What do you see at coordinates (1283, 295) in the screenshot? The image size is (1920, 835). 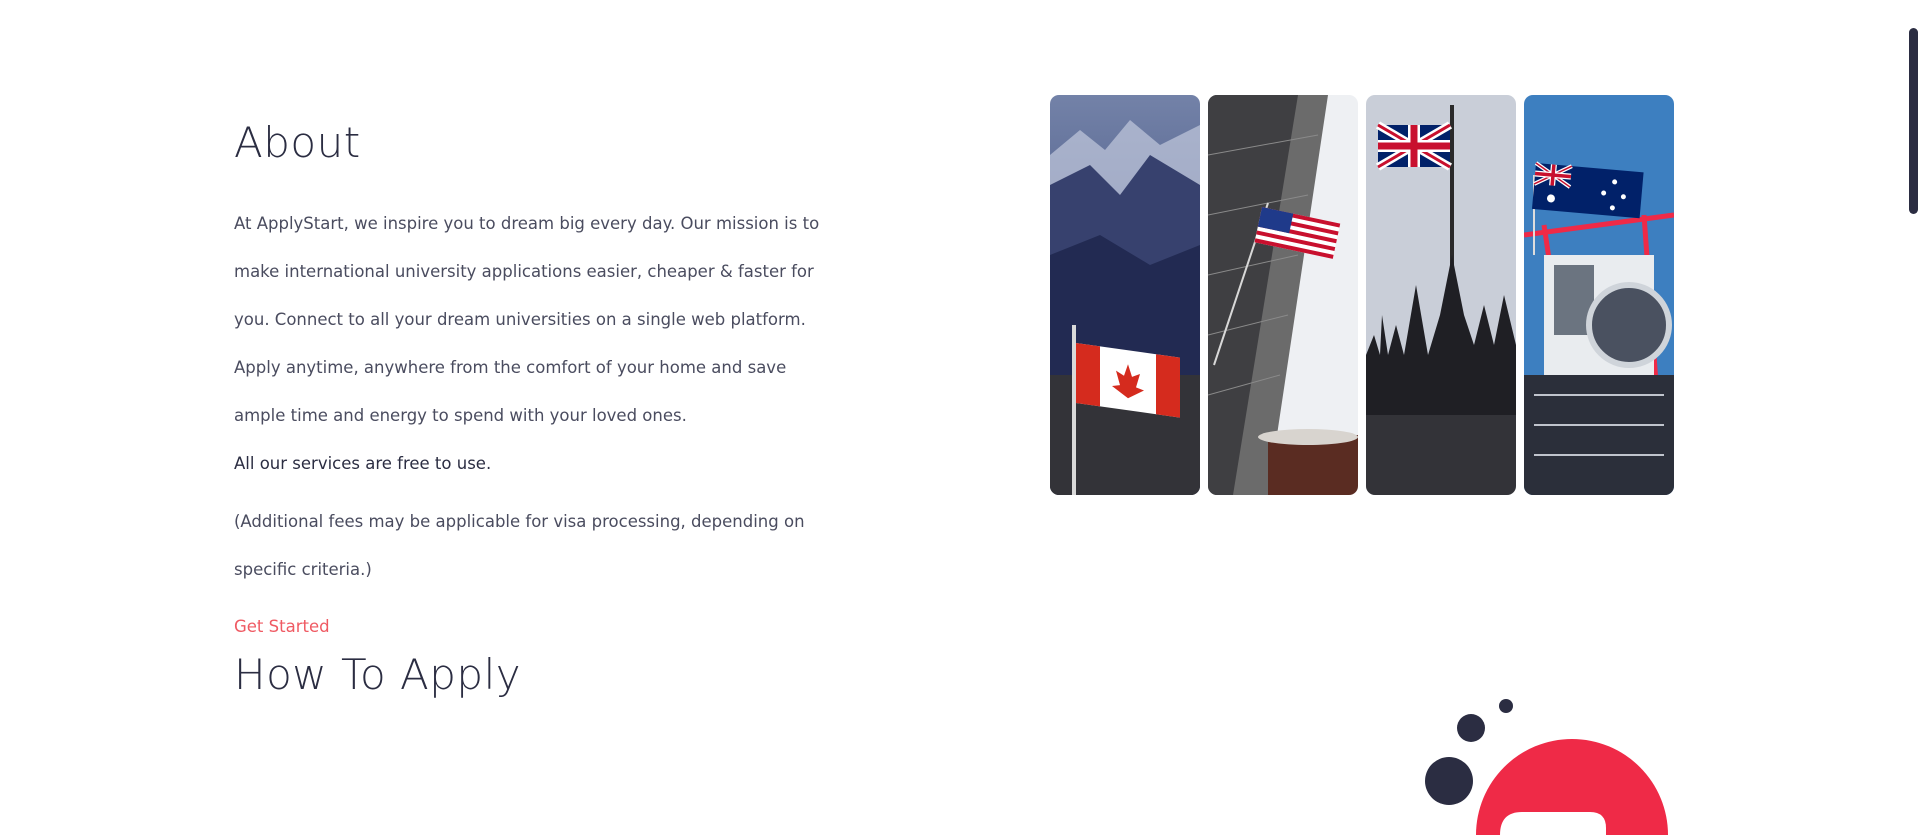 I see `usa-flag-skyscraper-image` at bounding box center [1283, 295].